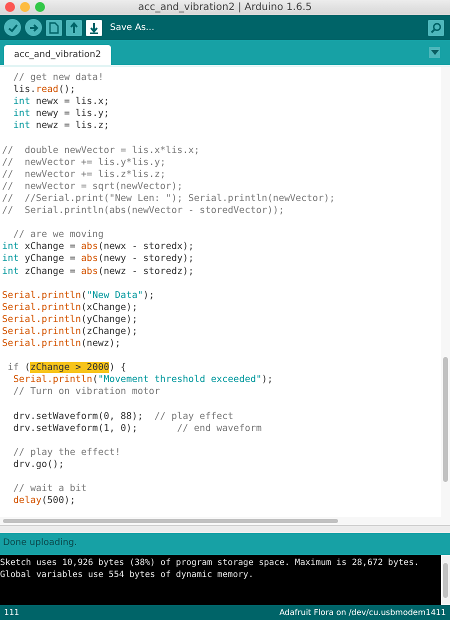  Describe the element at coordinates (61, 126) in the screenshot. I see `code-line: int newz = lis.z;` at that location.